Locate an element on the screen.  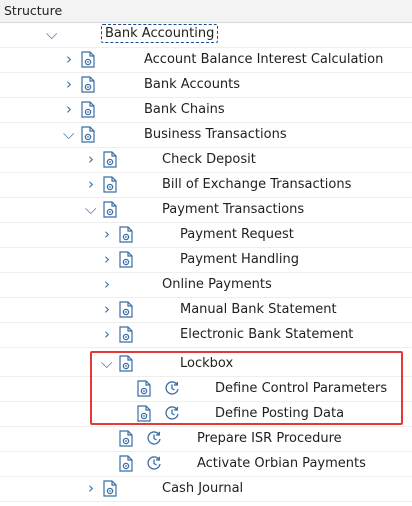
tree-node-label: Bank Accounts is located at coordinates (192, 84).